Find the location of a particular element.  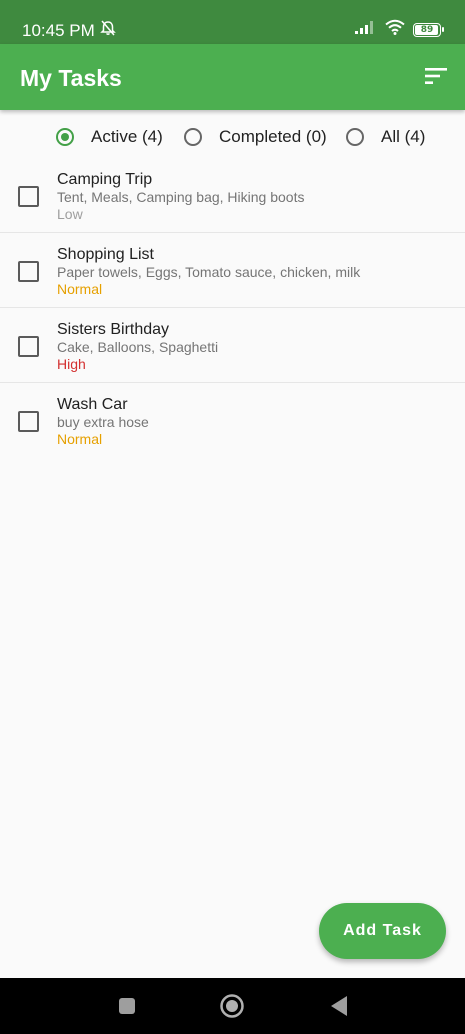

back-icon is located at coordinates (339, 1006).